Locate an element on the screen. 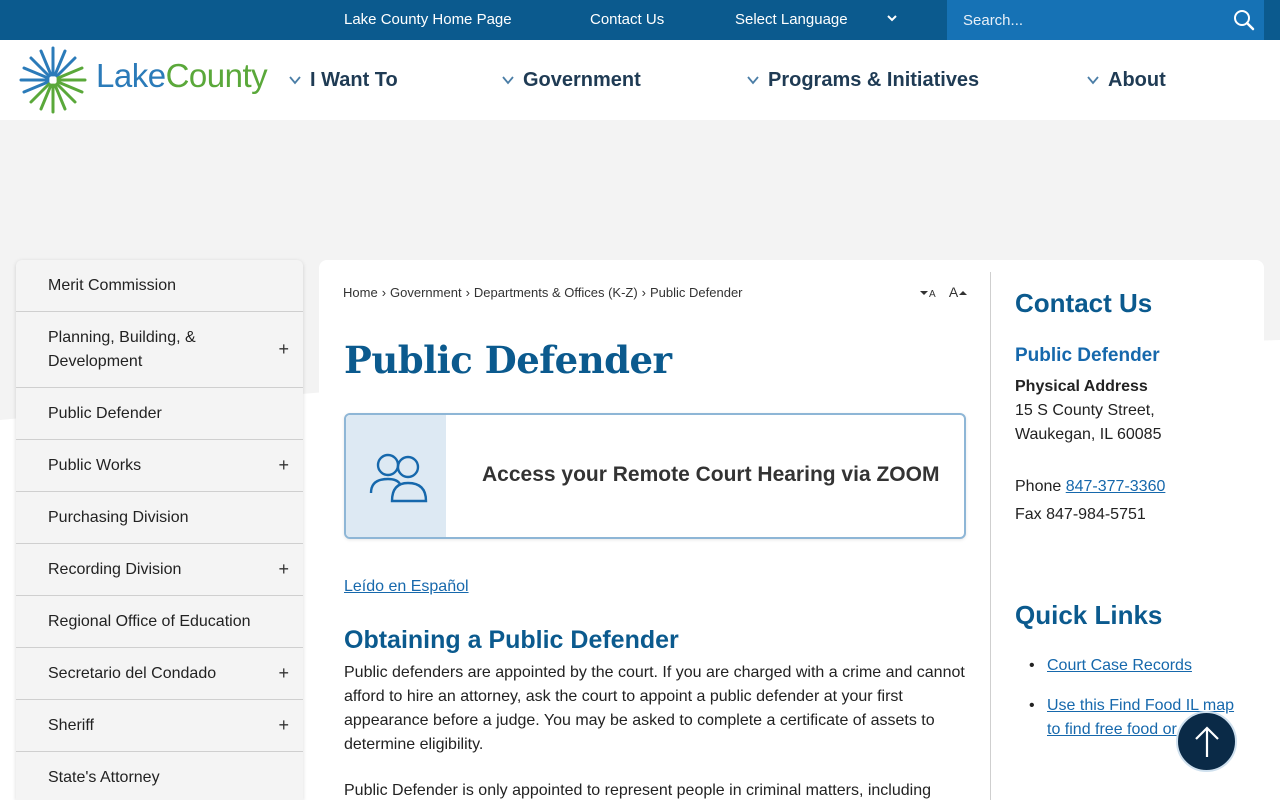 Image resolution: width=1280 pixels, height=800 pixels. font-resize-controls: A A is located at coordinates (943, 292).